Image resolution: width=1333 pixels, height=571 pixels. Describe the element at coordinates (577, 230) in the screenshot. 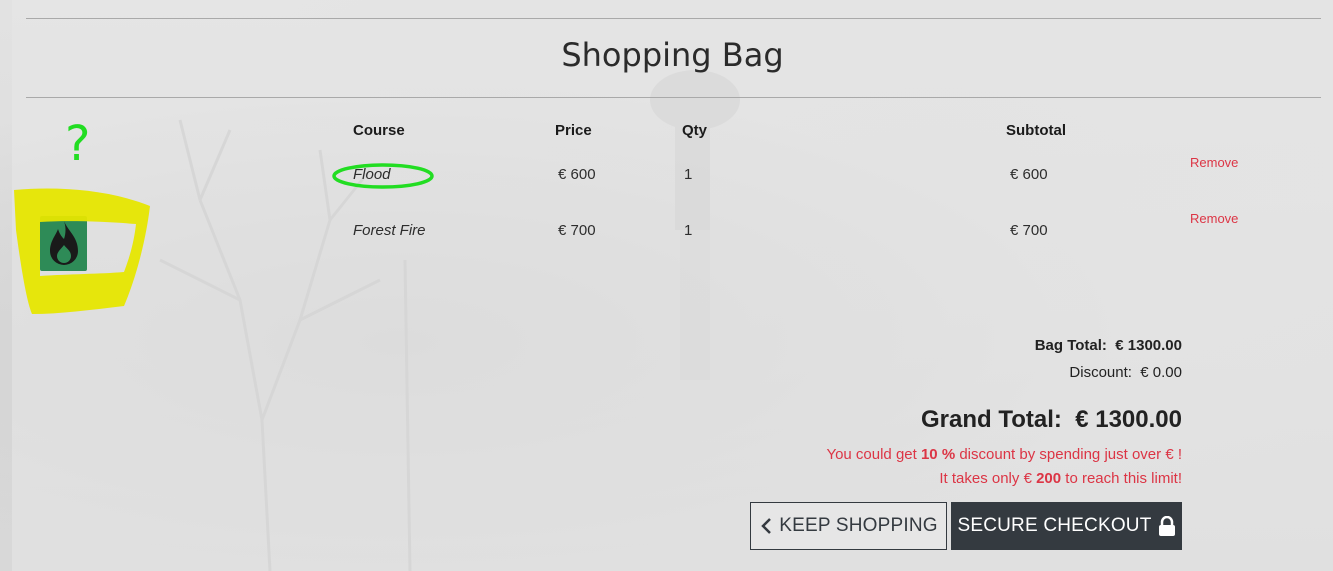

I see `course-price: € 700` at that location.